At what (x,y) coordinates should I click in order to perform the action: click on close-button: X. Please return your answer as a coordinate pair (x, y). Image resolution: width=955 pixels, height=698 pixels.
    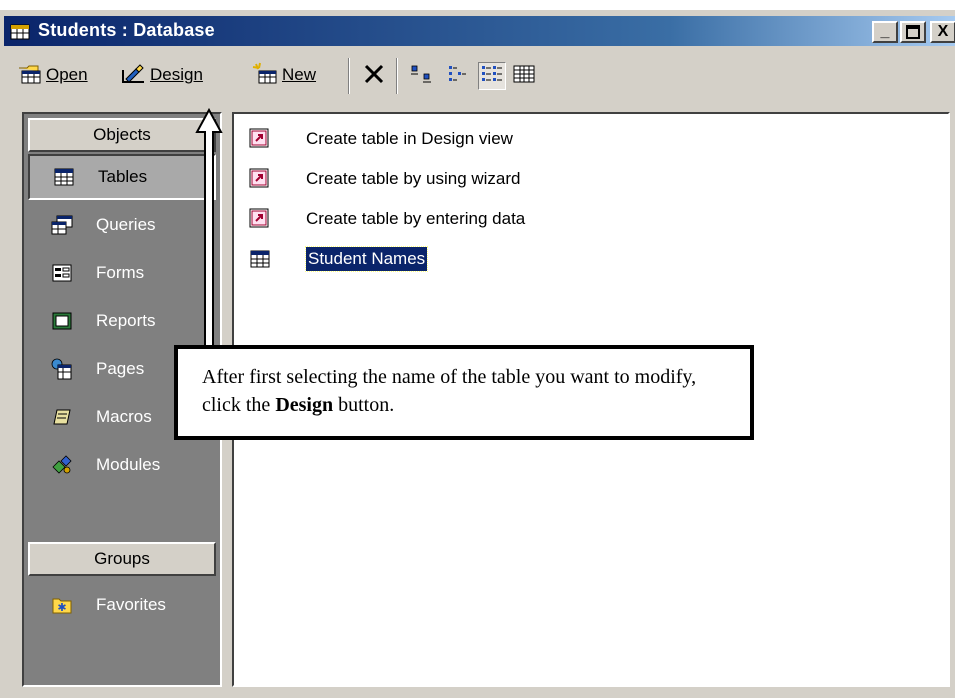
    Looking at the image, I should click on (942, 32).